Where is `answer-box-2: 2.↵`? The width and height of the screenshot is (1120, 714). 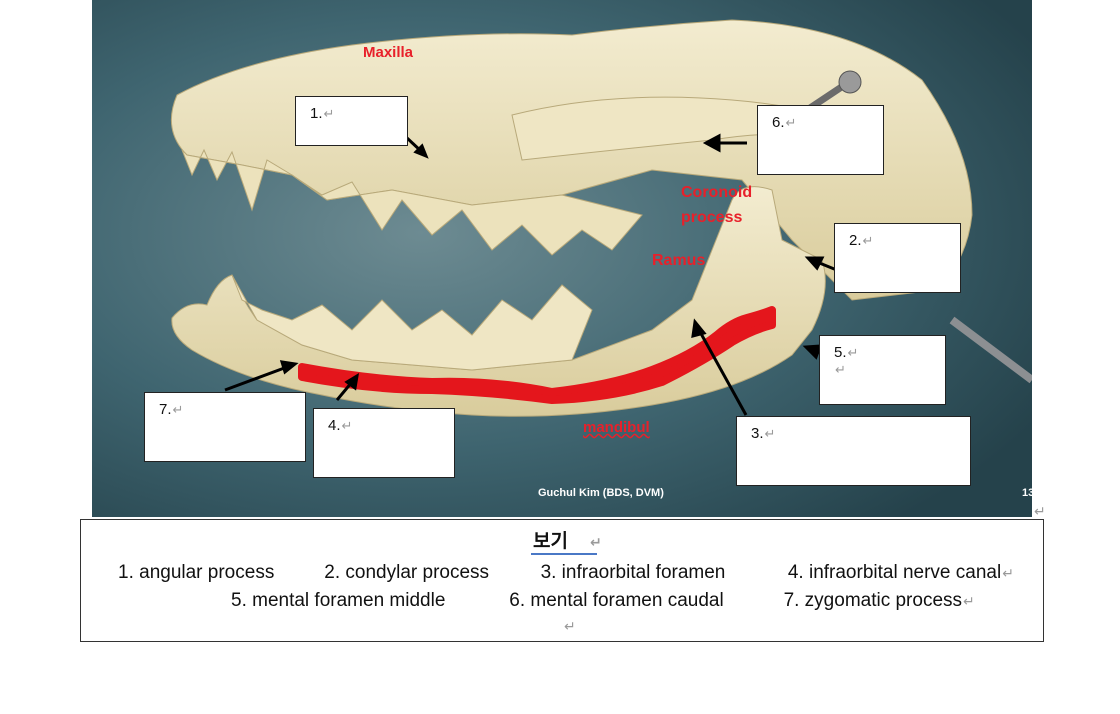 answer-box-2: 2.↵ is located at coordinates (897, 258).